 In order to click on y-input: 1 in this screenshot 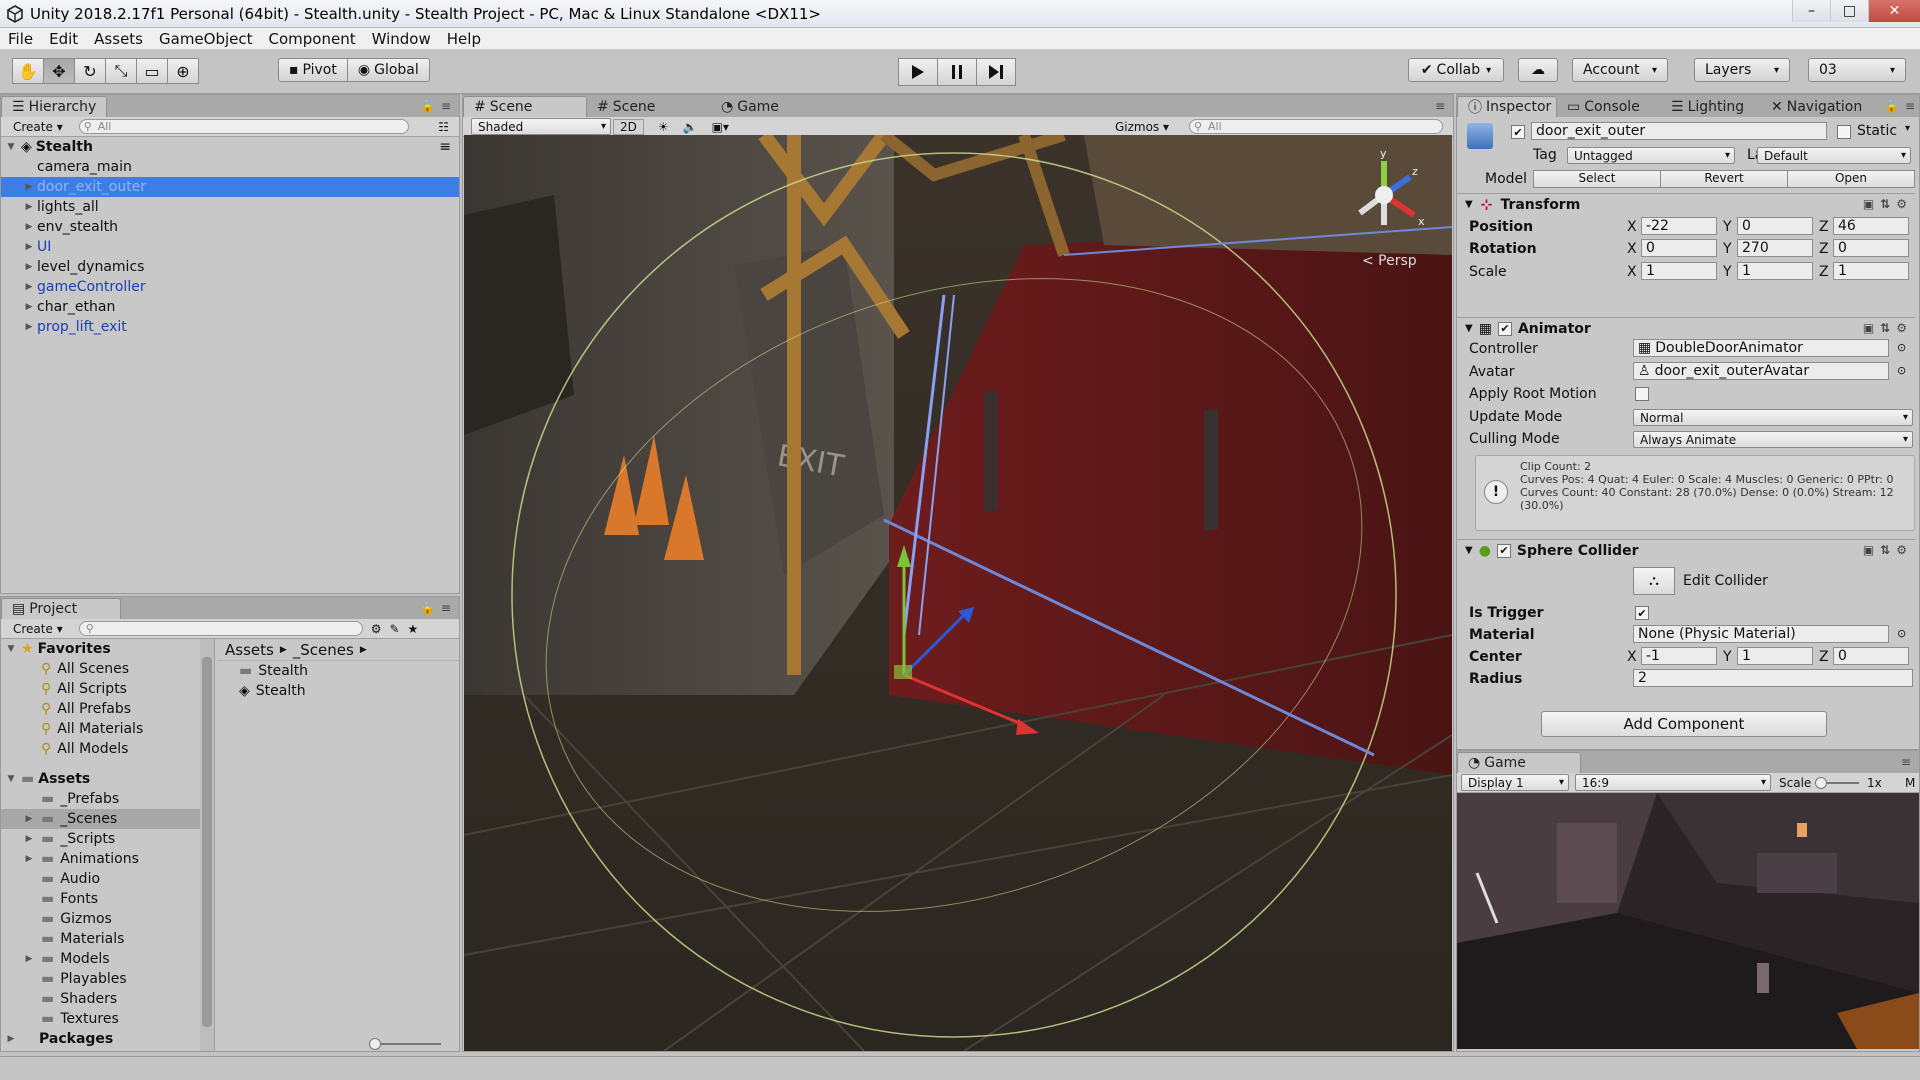, I will do `click(1775, 271)`.